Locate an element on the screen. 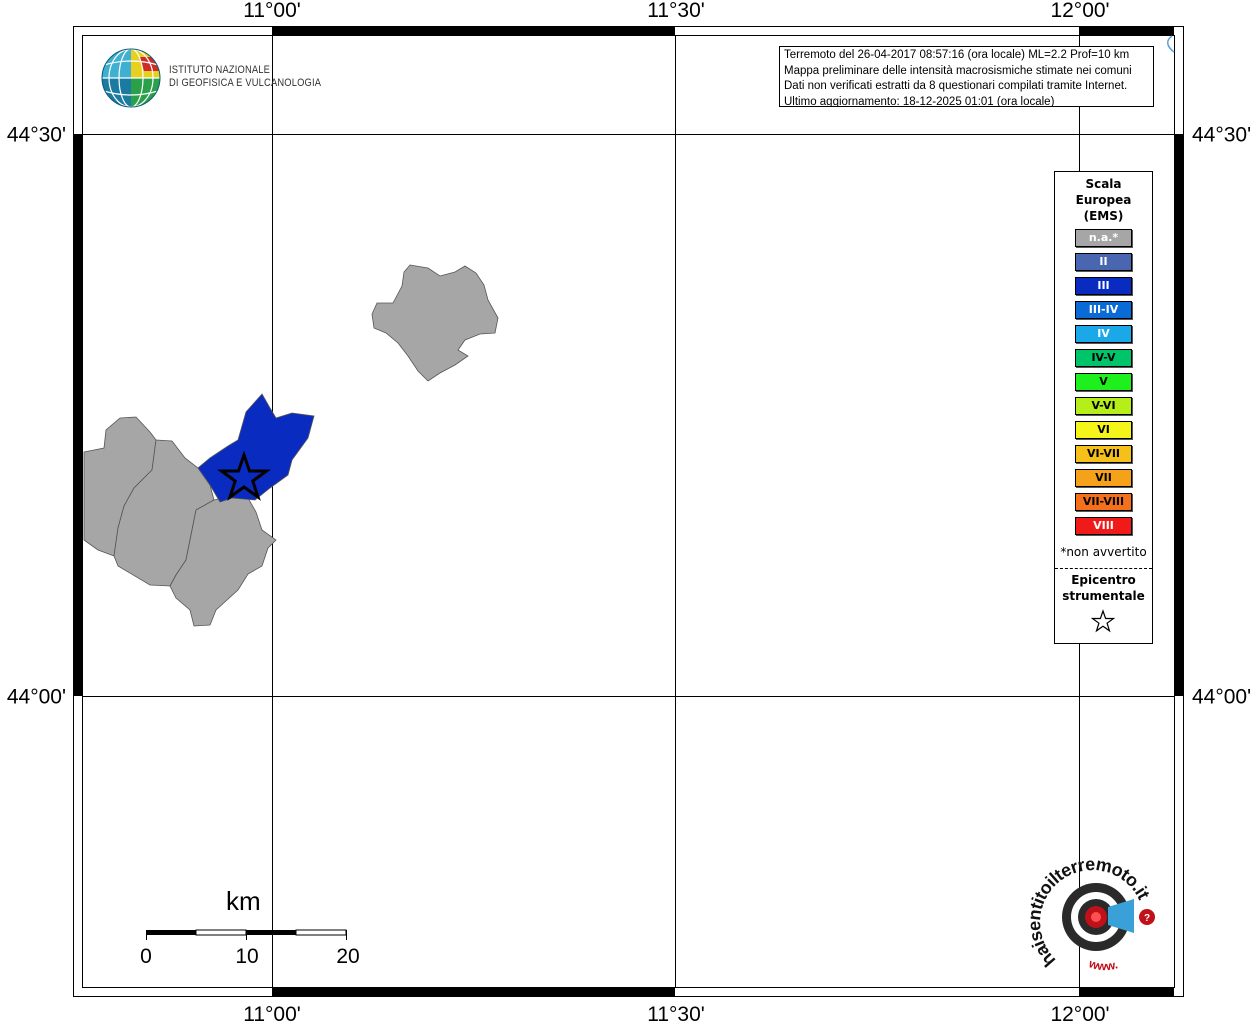 Image resolution: width=1256 pixels, height=1026 pixels. scale-label-10: 10 is located at coordinates (247, 956).